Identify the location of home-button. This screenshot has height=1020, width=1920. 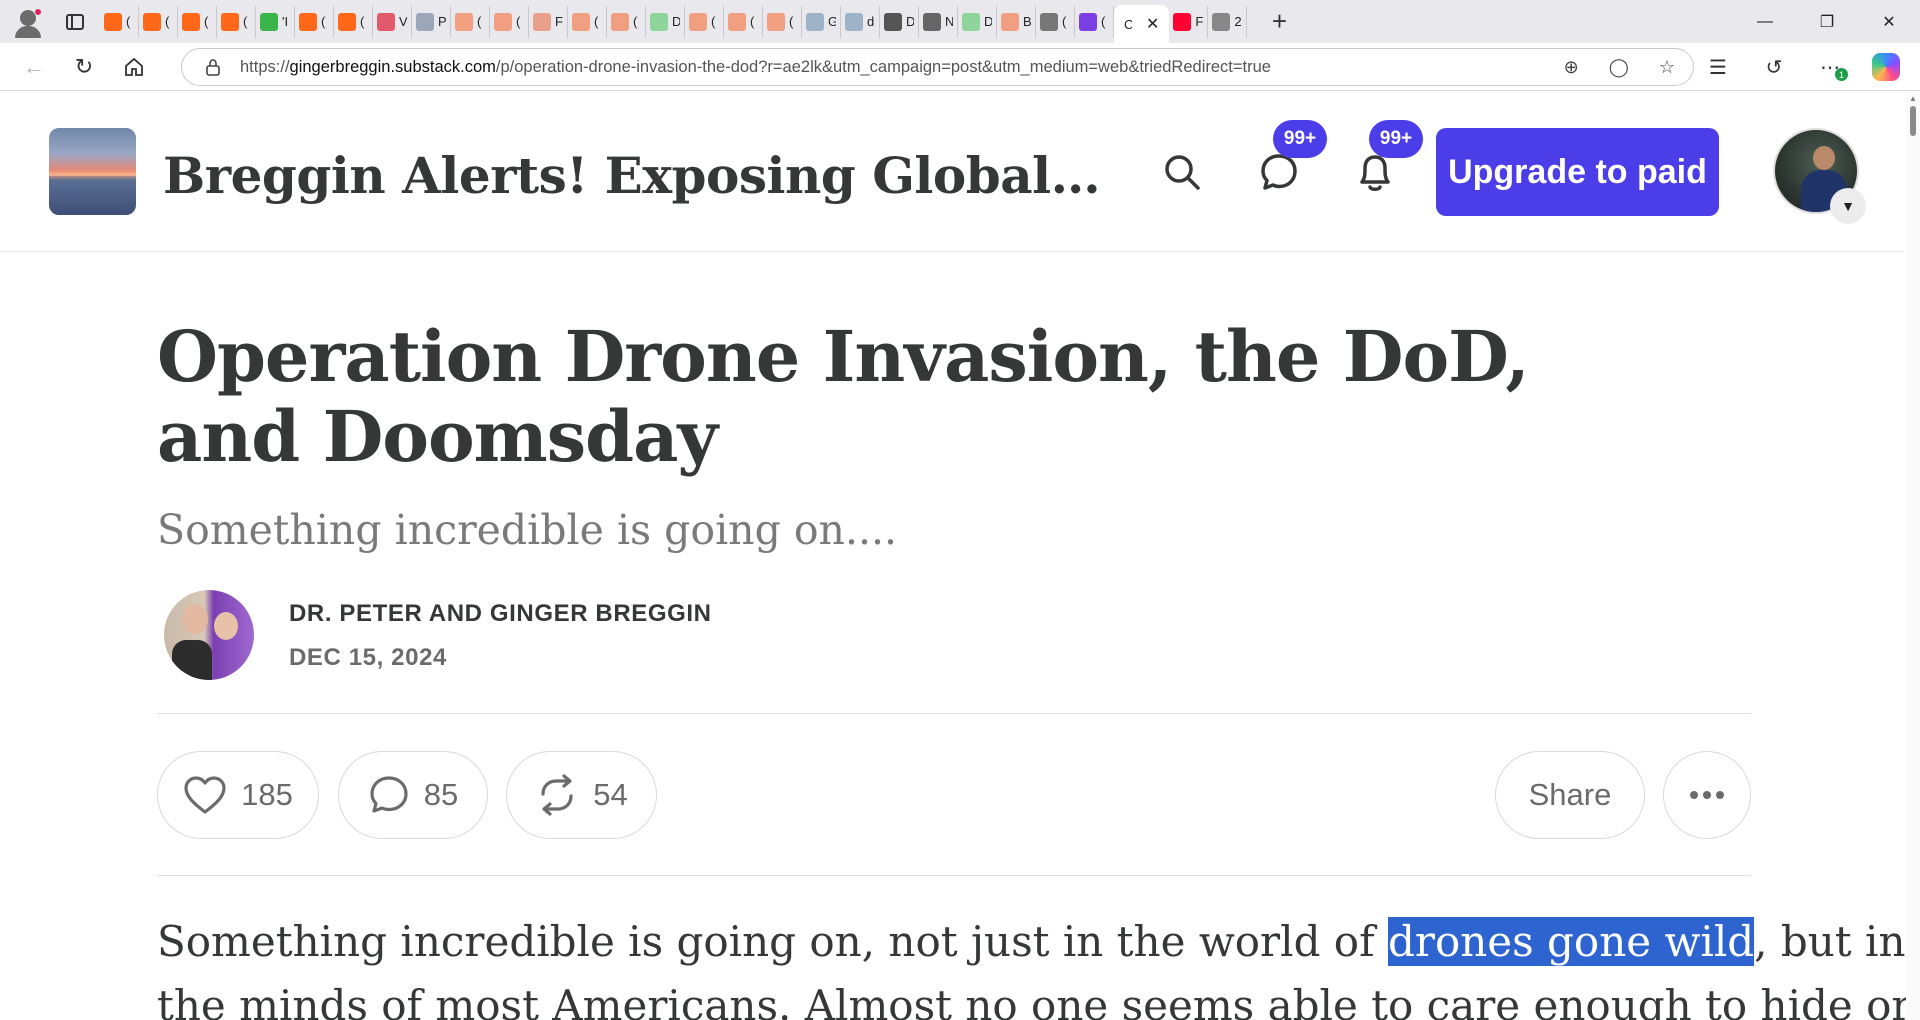
(134, 67).